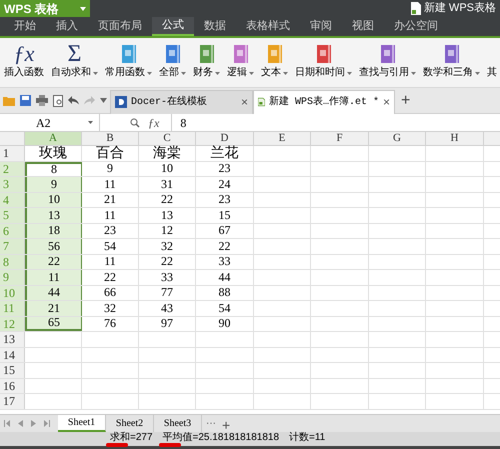  Describe the element at coordinates (73, 100) in the screenshot. I see `undo-icon` at that location.